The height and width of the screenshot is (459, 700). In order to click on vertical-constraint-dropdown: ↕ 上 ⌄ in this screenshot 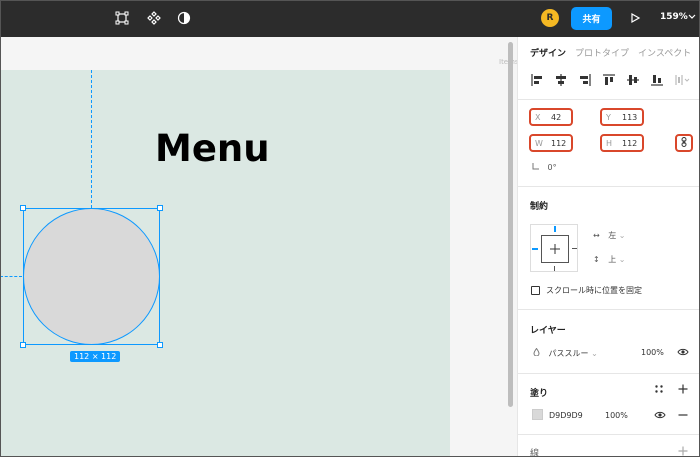, I will do `click(609, 259)`.